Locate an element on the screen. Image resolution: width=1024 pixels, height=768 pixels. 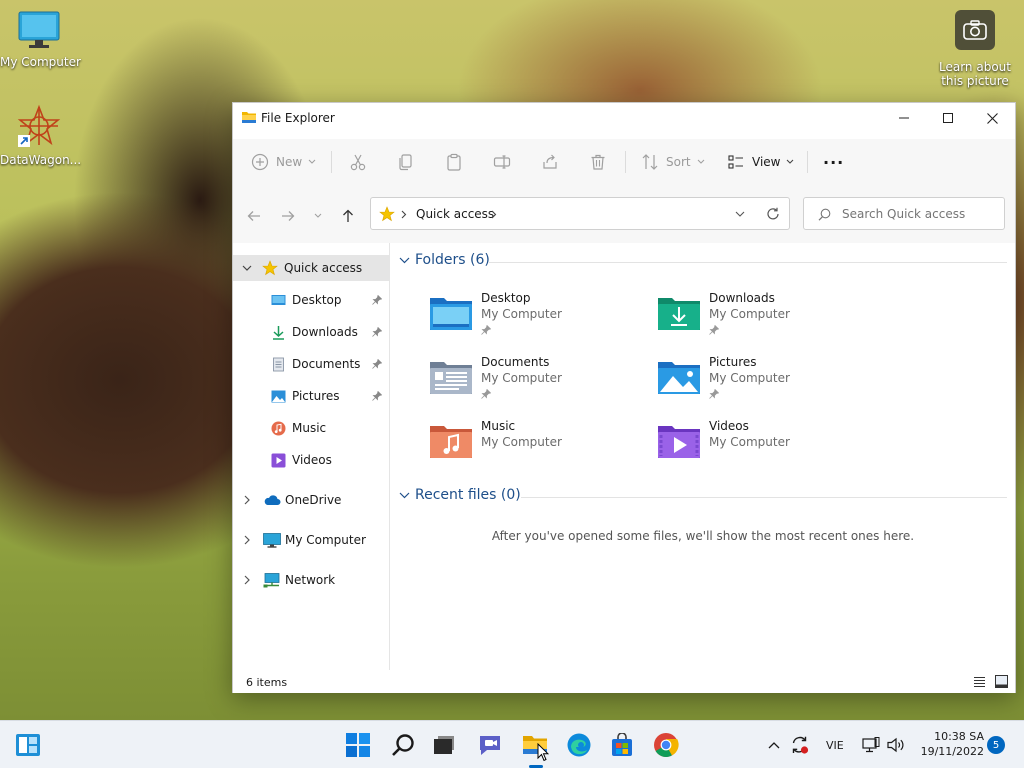
sidebar-item-network: Network is located at coordinates (311, 580).